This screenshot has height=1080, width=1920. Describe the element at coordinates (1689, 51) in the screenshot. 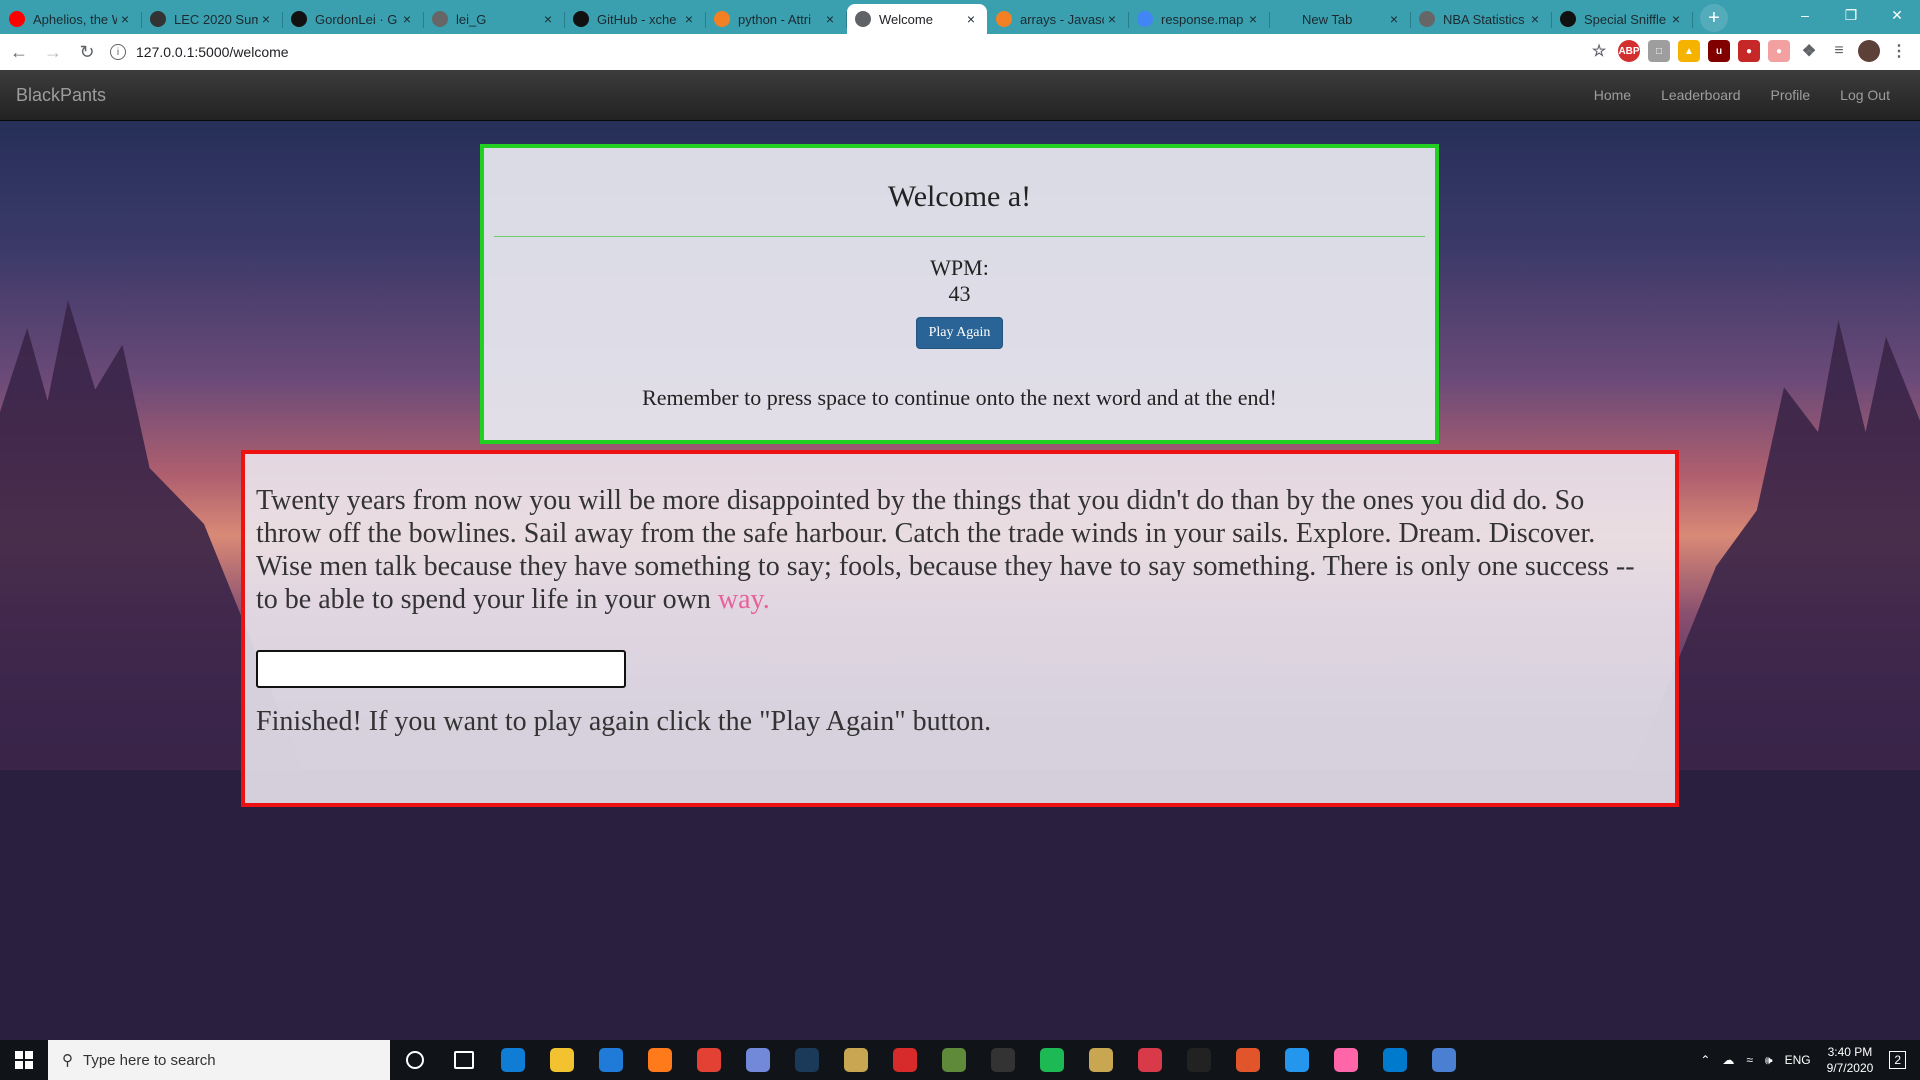

I see `extension-icon: ▲` at that location.